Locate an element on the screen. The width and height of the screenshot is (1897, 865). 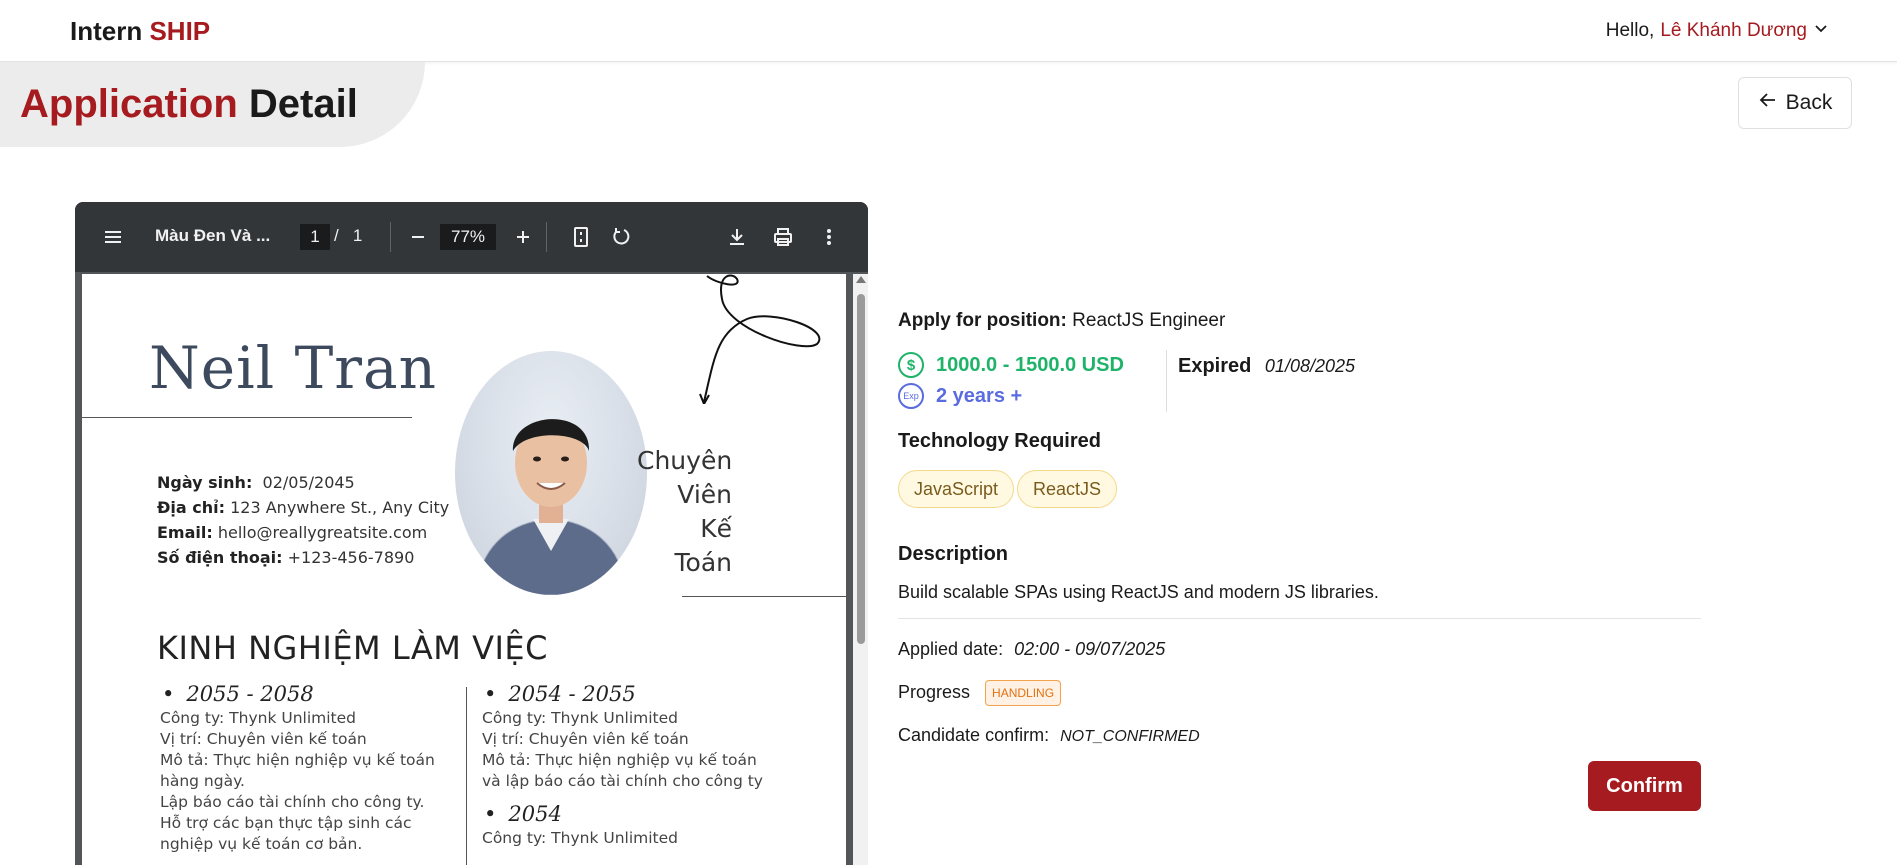
zoom-in-icon is located at coordinates (523, 237).